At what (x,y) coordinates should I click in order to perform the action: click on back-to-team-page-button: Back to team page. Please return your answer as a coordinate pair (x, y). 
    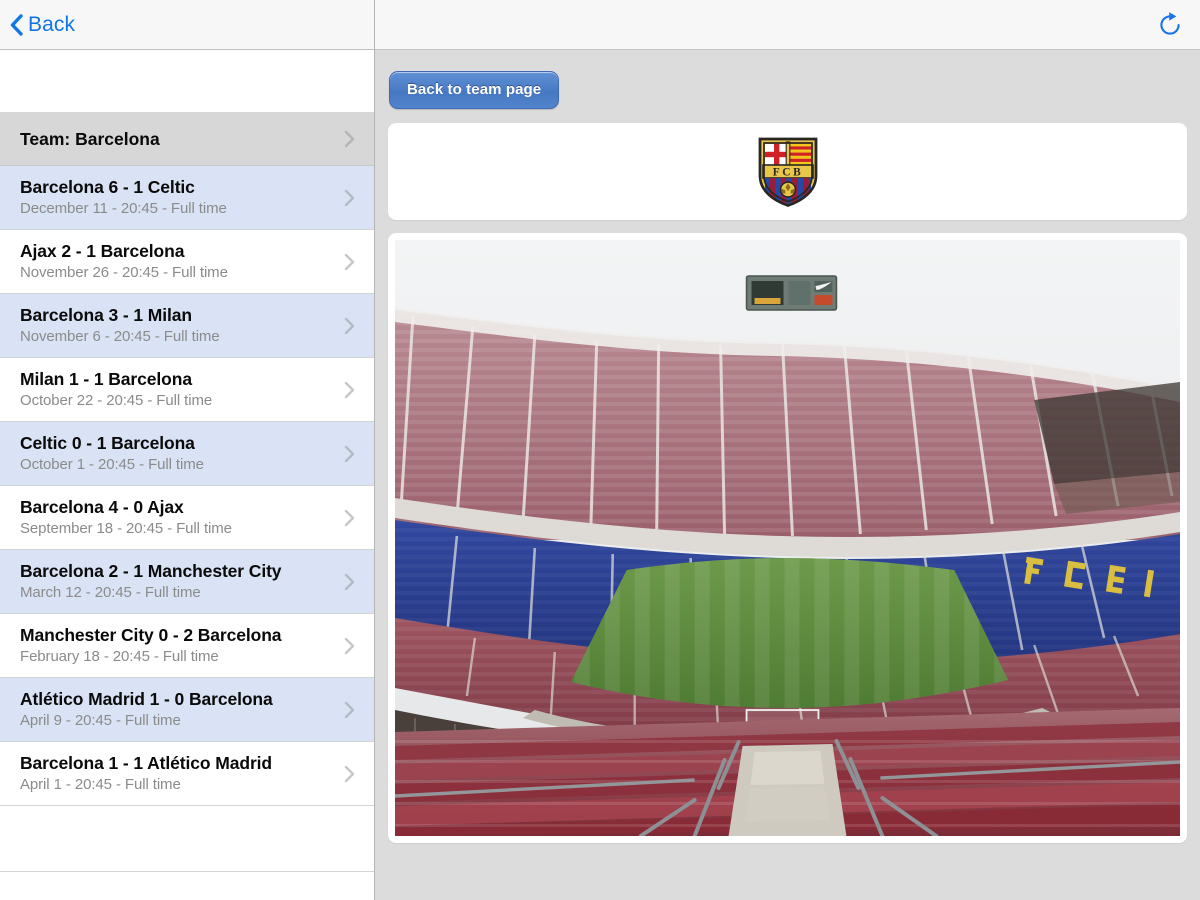
    Looking at the image, I should click on (474, 90).